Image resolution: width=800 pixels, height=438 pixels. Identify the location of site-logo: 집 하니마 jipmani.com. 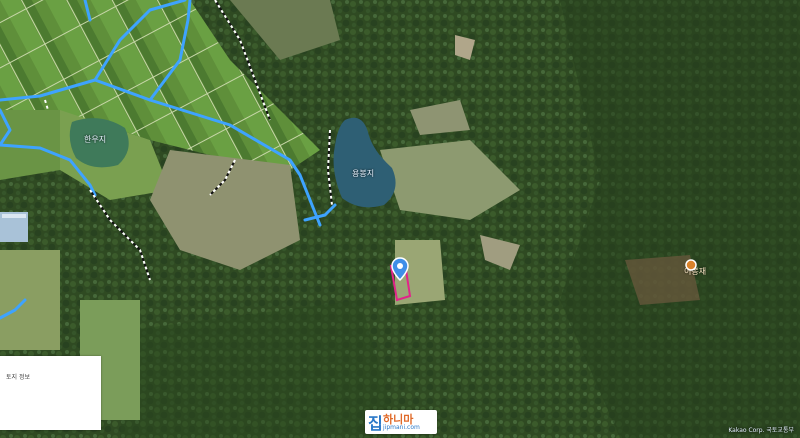
(401, 422).